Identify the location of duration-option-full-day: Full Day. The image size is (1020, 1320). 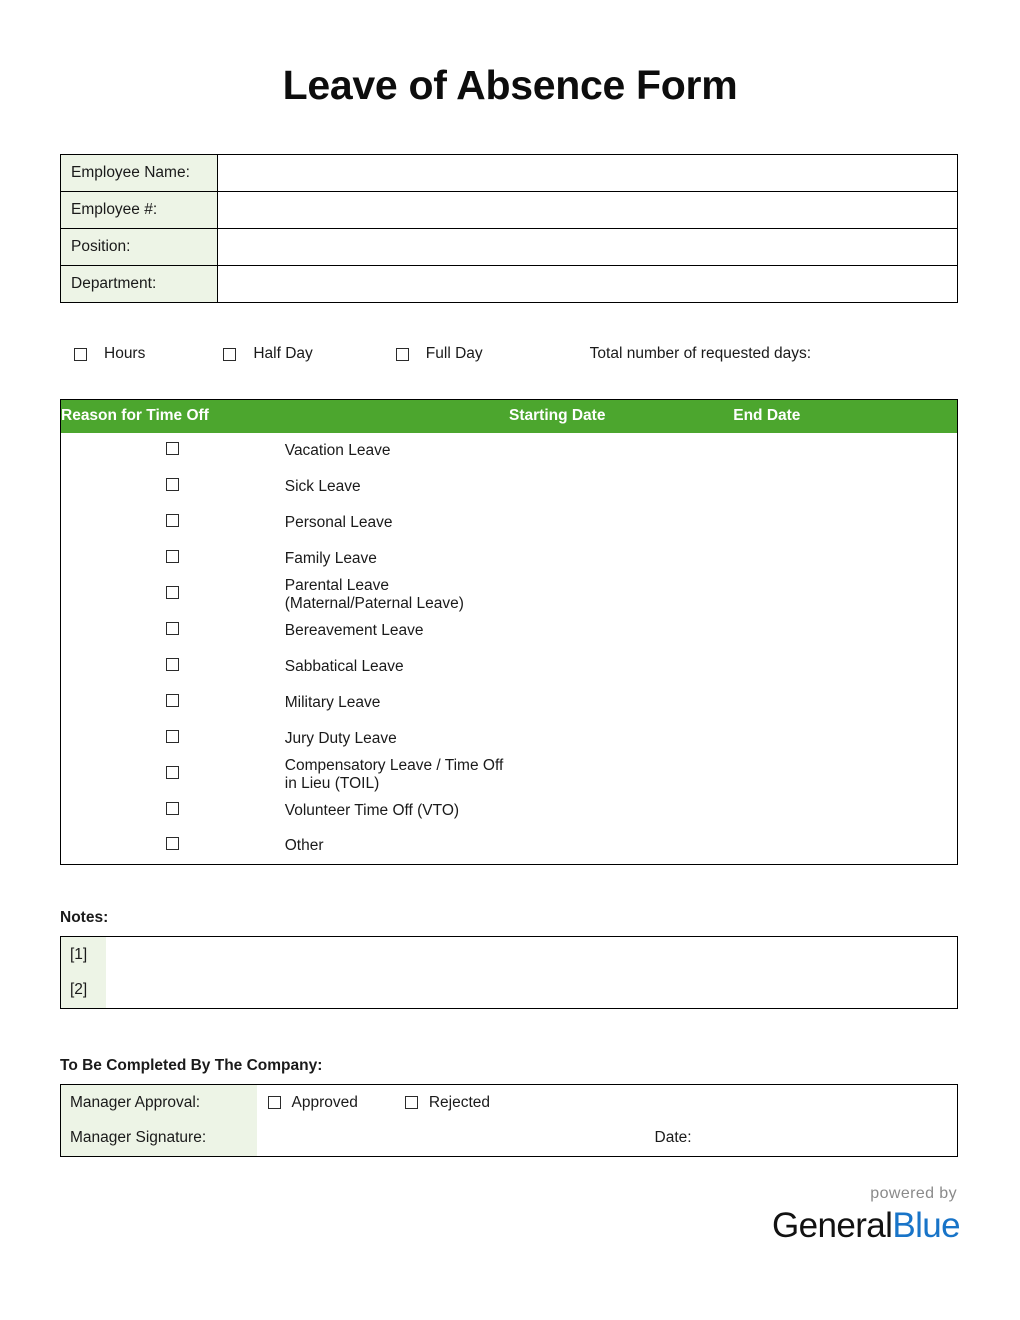
(439, 354).